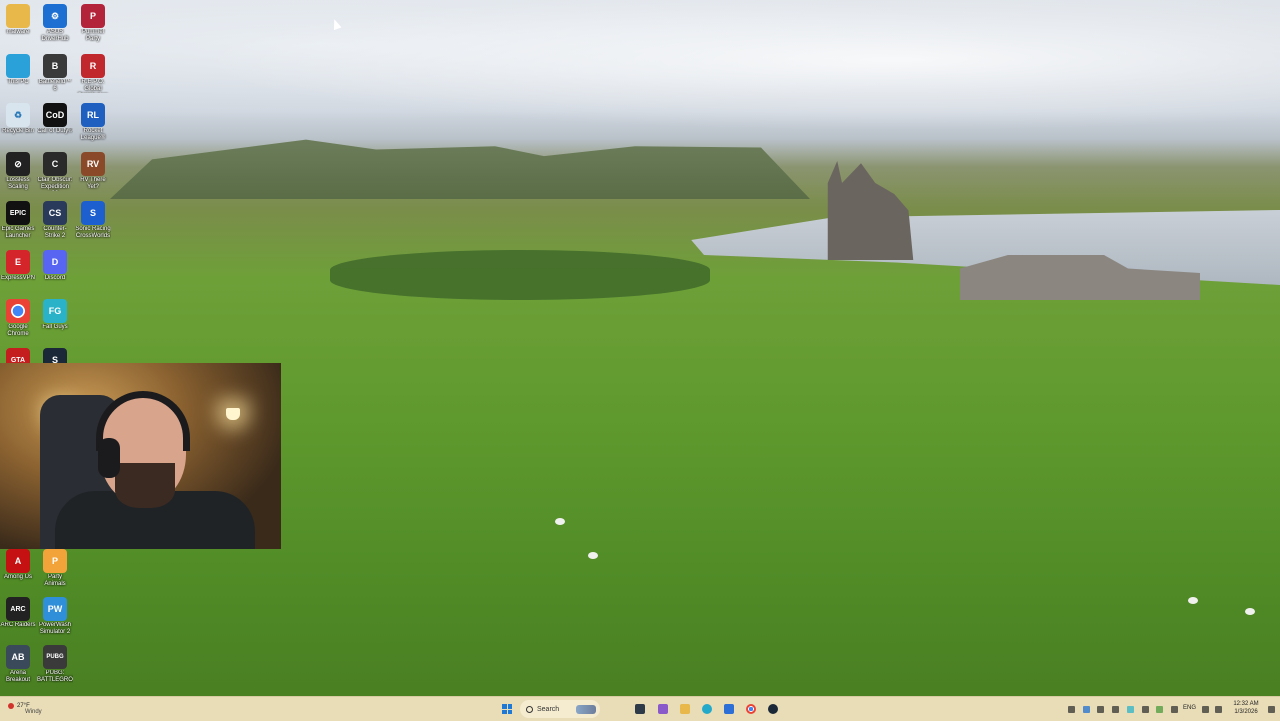  What do you see at coordinates (1246, 708) in the screenshot?
I see `taskbar-clock: 12:32 AM 1/3/2026` at bounding box center [1246, 708].